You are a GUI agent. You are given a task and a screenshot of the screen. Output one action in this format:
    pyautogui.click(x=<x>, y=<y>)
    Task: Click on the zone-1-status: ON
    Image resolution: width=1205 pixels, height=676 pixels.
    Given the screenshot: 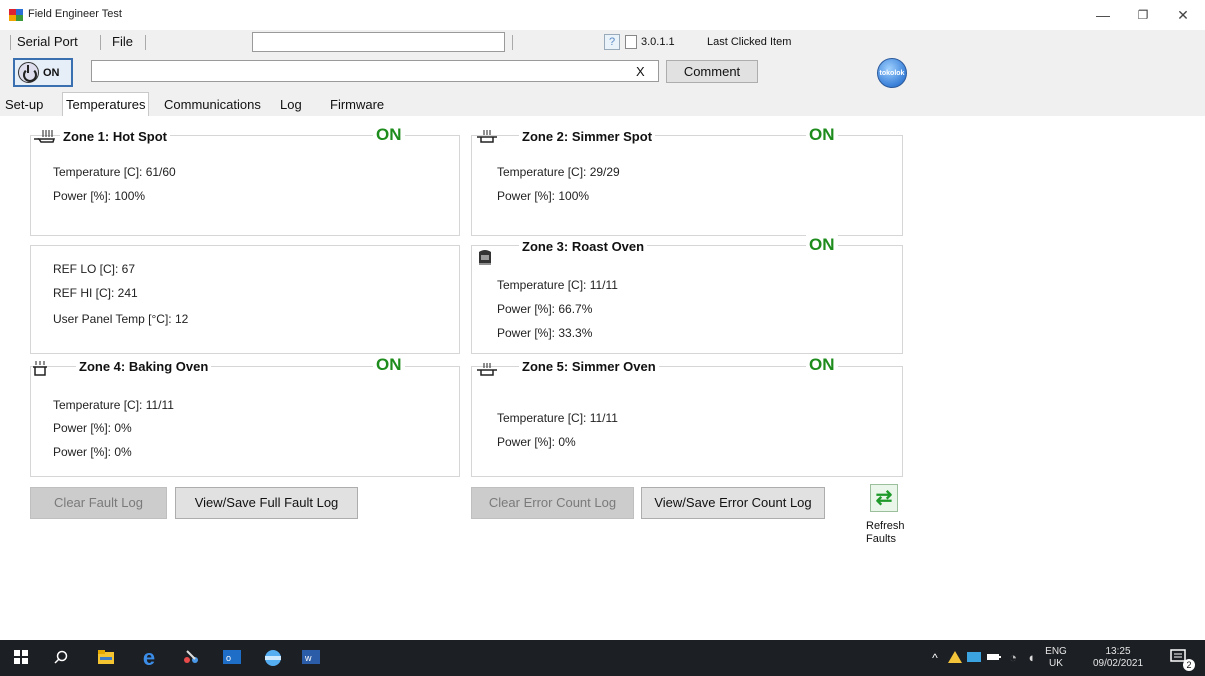 What is the action you would take?
    pyautogui.click(x=389, y=135)
    